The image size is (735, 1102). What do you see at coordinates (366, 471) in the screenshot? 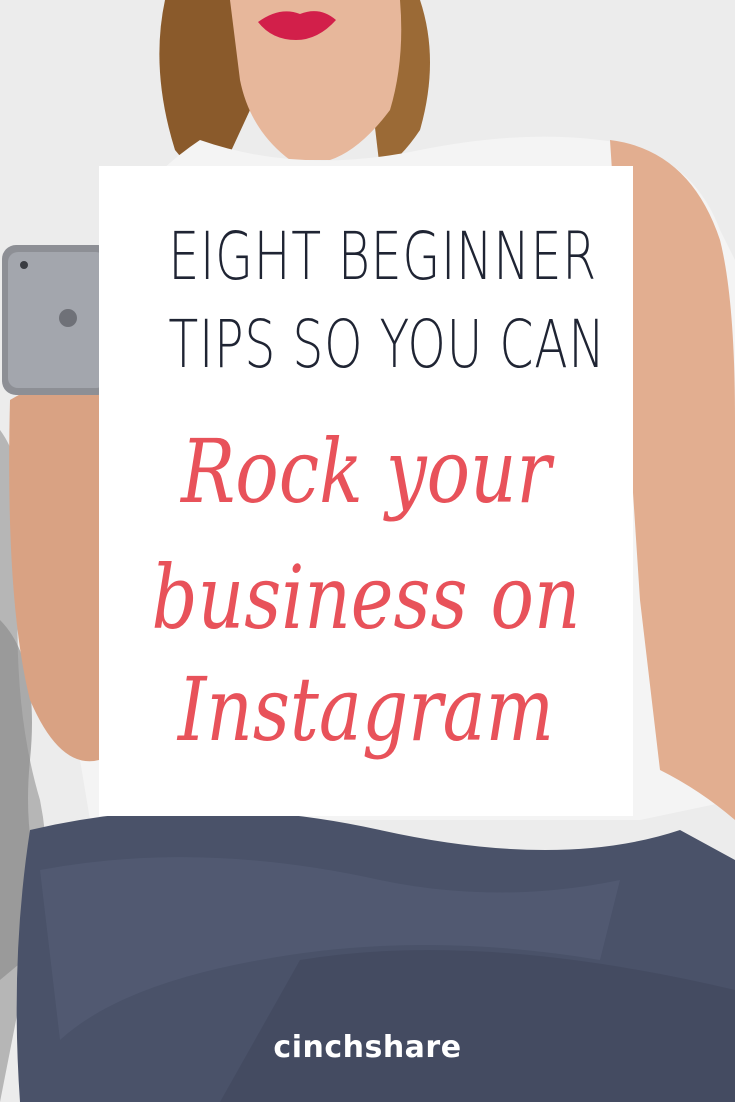
I see `script-title-line-1: Rock your` at bounding box center [366, 471].